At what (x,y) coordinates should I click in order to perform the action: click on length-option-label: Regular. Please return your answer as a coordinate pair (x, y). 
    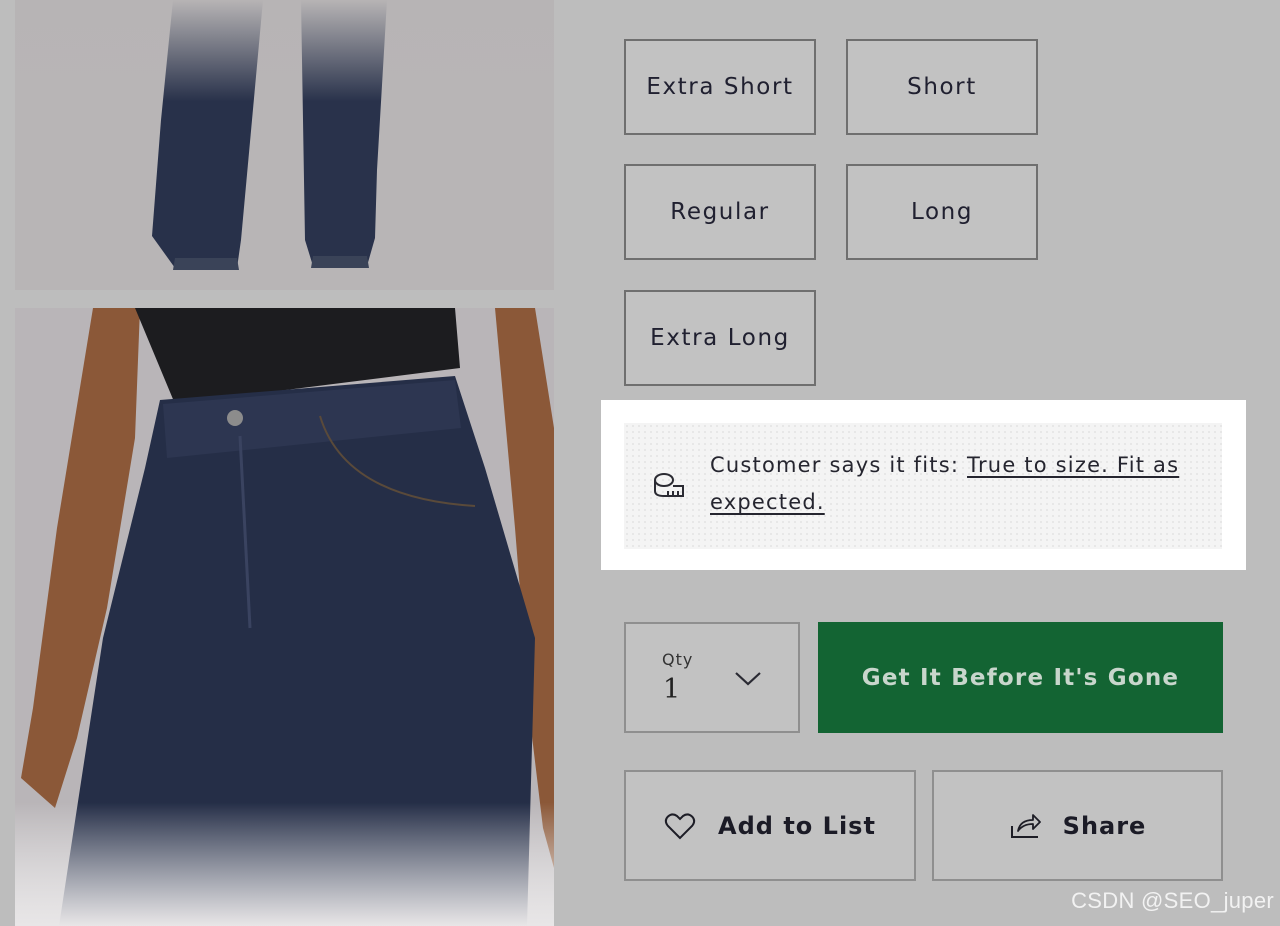
    Looking at the image, I should click on (720, 212).